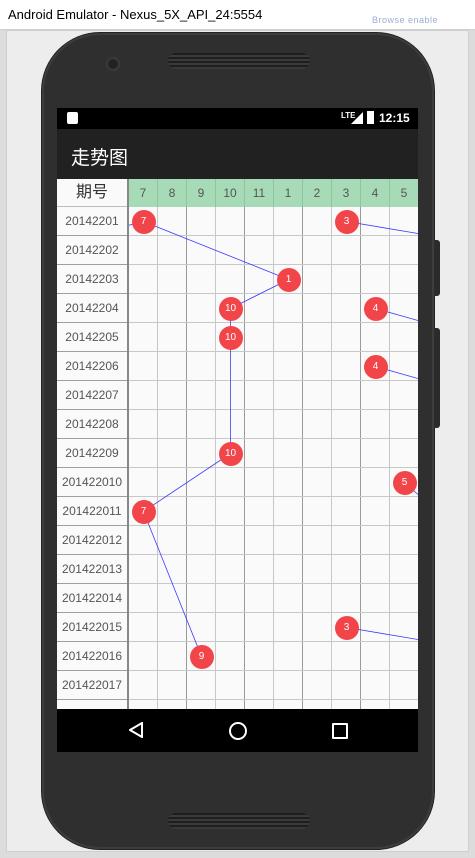 The image size is (475, 858). Describe the element at coordinates (100, 158) in the screenshot. I see `app-title: 走势图` at that location.